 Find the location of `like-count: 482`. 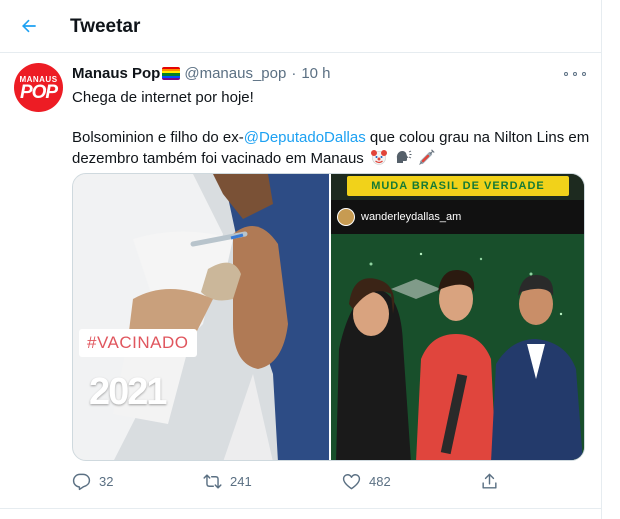

like-count: 482 is located at coordinates (380, 481).